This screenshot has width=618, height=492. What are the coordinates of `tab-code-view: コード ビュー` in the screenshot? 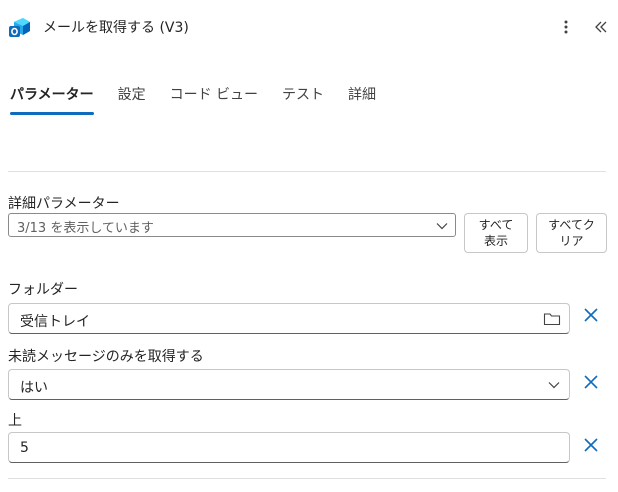 It's located at (214, 99).